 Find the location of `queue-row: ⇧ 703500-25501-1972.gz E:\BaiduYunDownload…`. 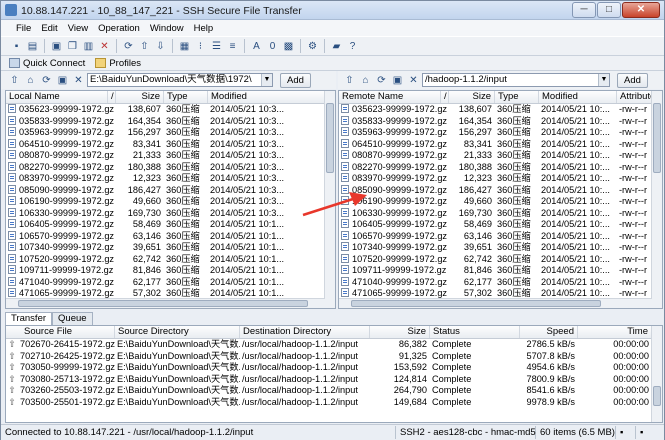

queue-row: ⇧ 703500-25501-1972.gz E:\BaiduYunDownload… is located at coordinates (334, 403).